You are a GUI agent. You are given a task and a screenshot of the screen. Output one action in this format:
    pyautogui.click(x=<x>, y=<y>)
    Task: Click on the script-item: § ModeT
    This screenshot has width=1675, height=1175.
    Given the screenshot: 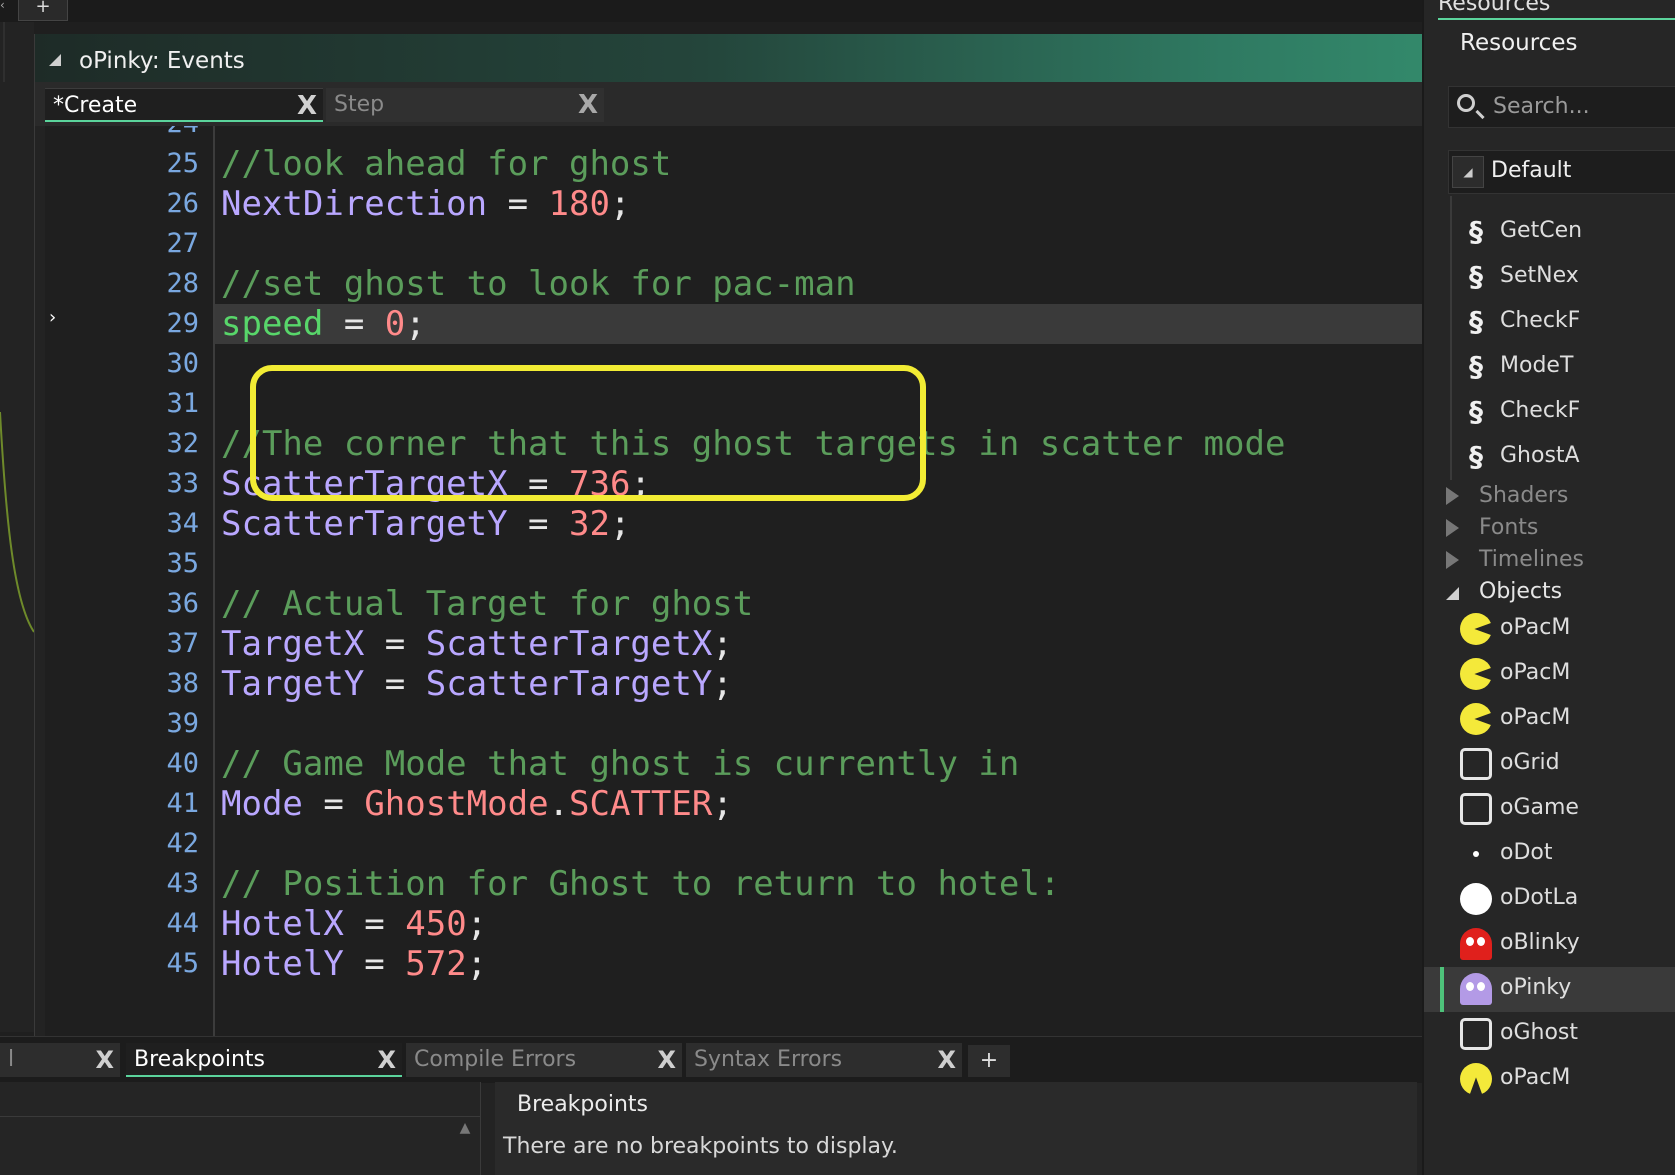 What is the action you would take?
    pyautogui.click(x=1549, y=367)
    